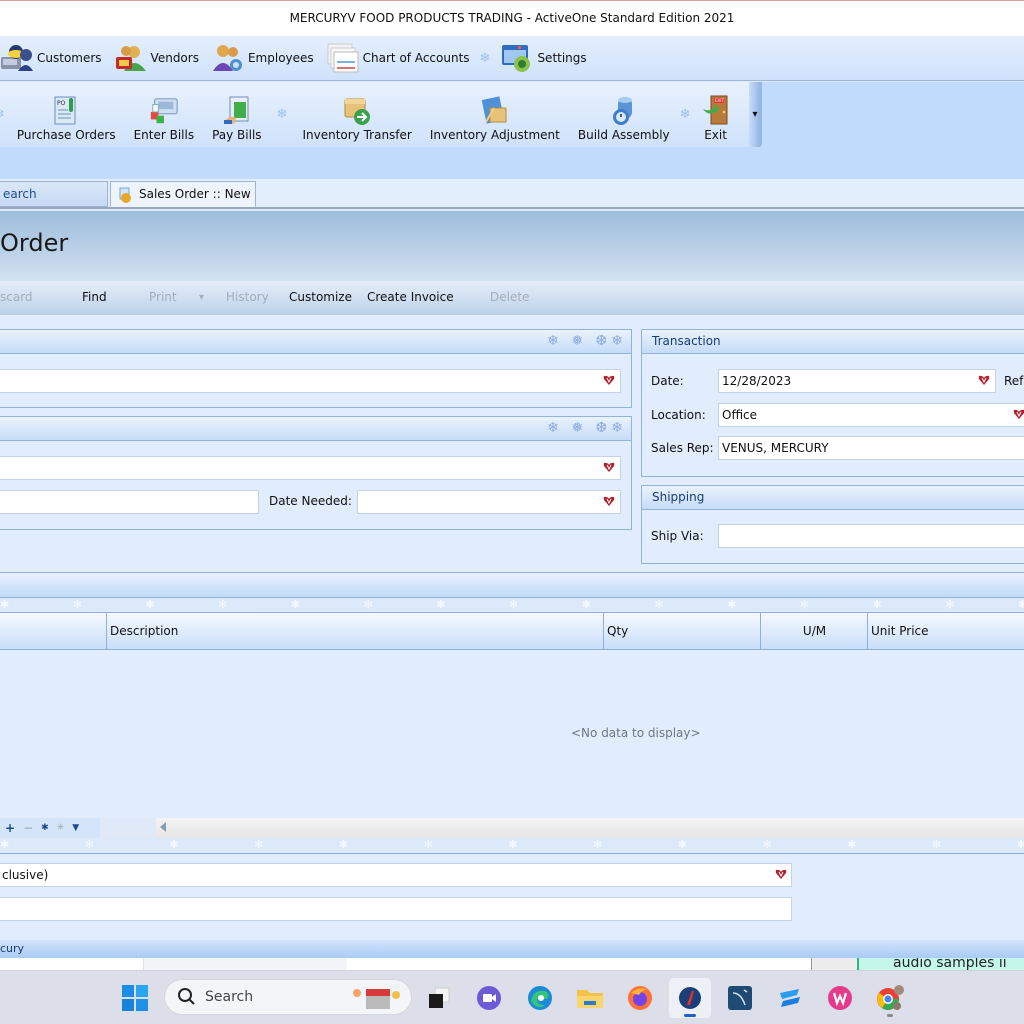  What do you see at coordinates (628, 114) in the screenshot?
I see `toolbar-build-assembly: Build Assembly` at bounding box center [628, 114].